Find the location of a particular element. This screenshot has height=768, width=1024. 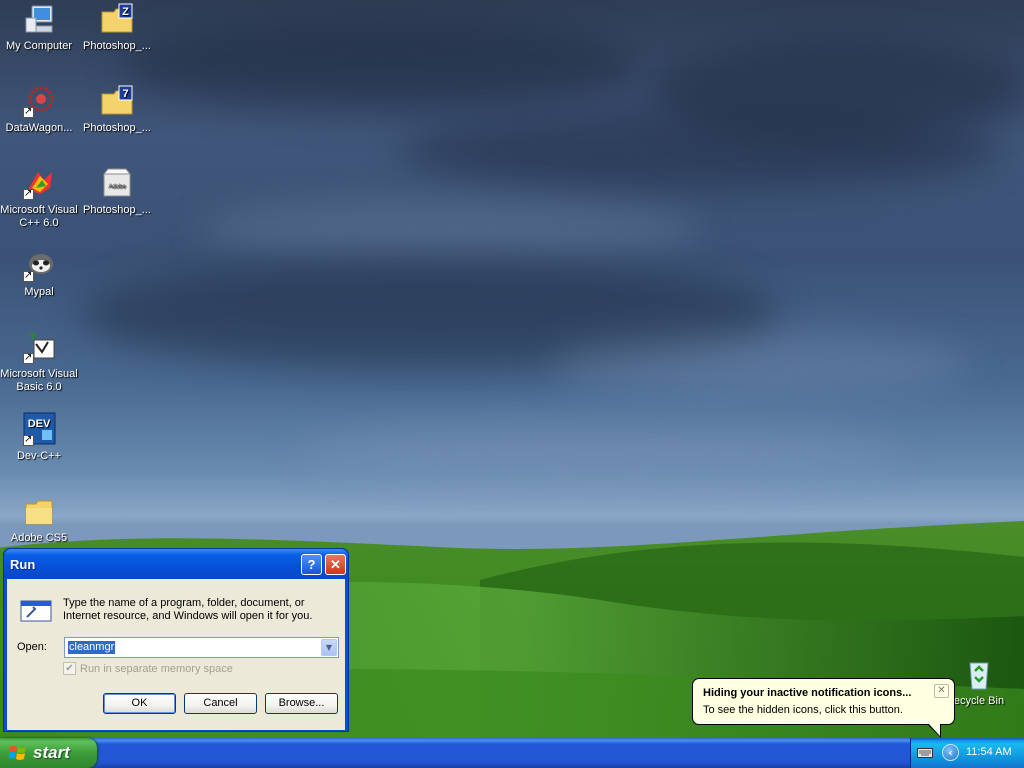

run-titlebar: Run ? ✕ is located at coordinates (176, 564).